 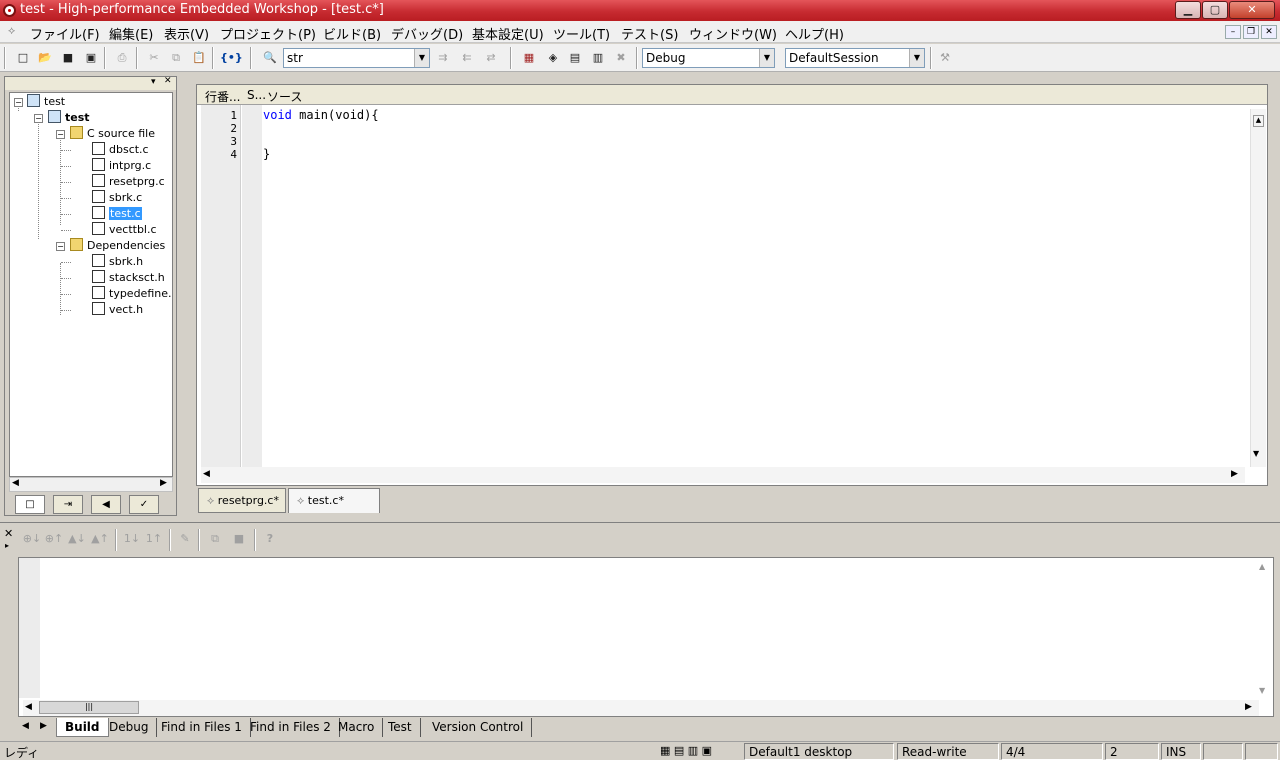 I want to click on menu-view: 表示(V), so click(x=186, y=33).